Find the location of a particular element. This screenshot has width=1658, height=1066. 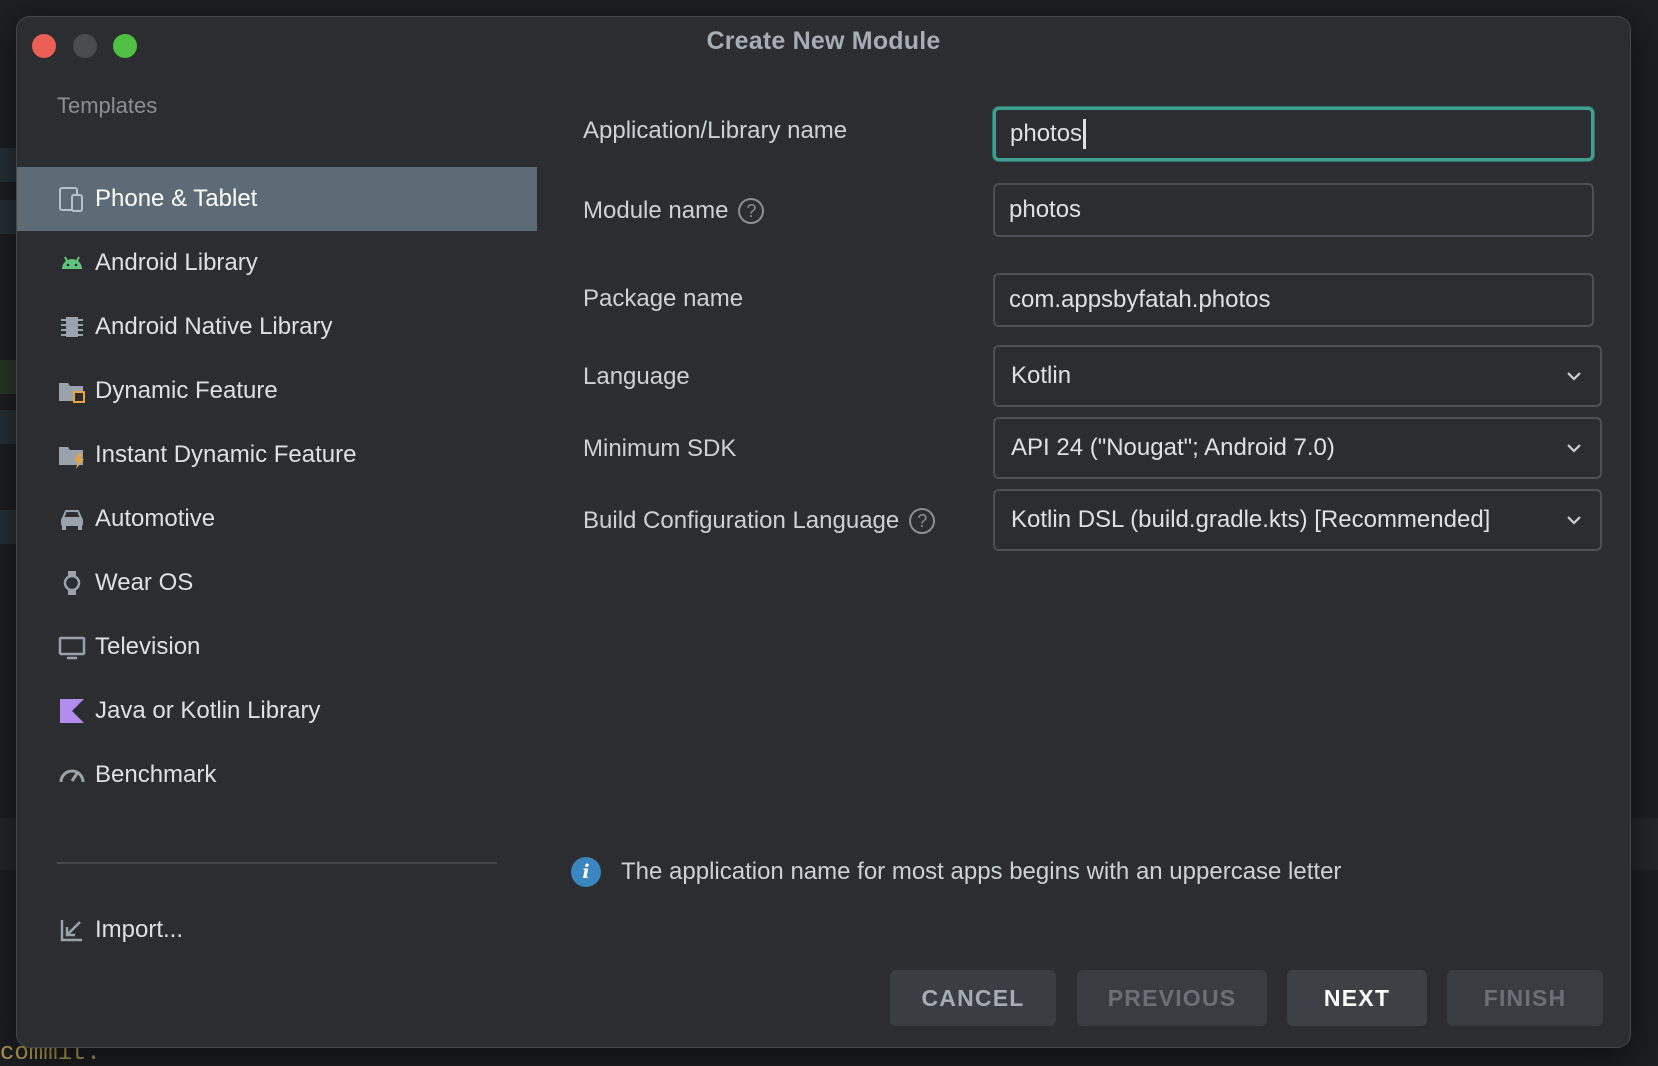

template-phone-tablet: Phone & Tablet is located at coordinates (277, 199).